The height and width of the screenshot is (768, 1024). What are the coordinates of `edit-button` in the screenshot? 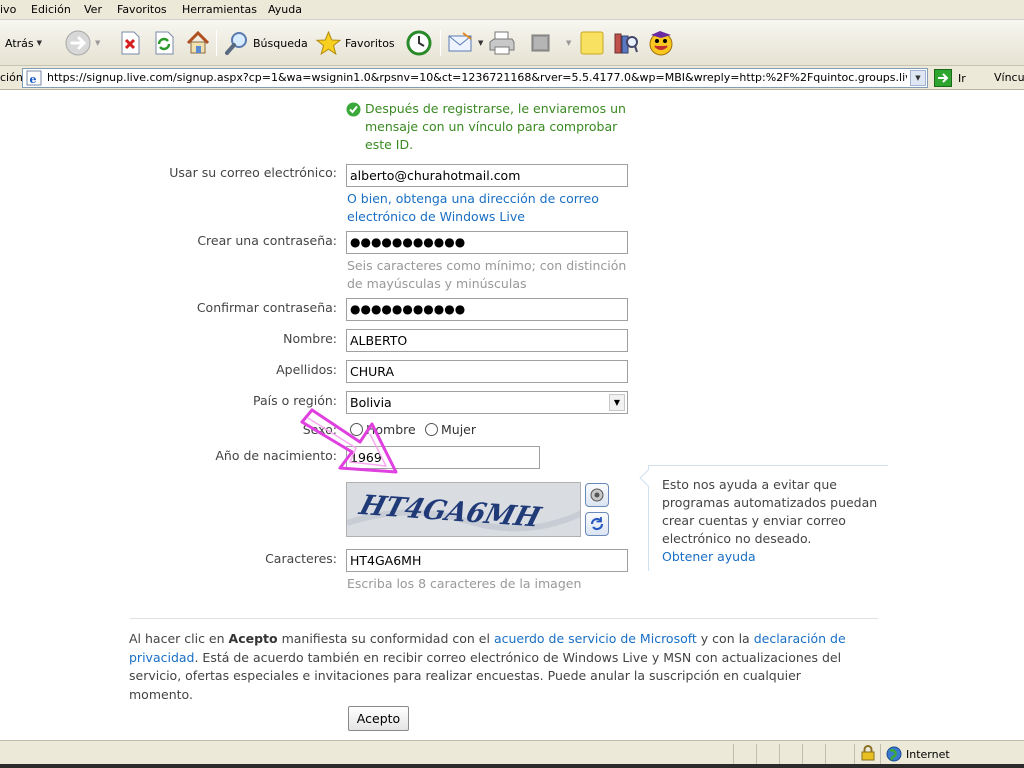 It's located at (541, 43).